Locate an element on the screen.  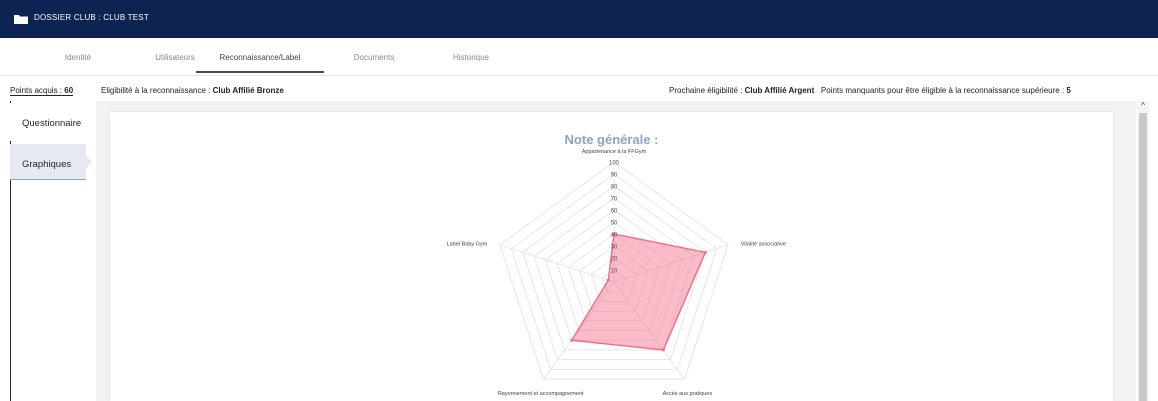
scrollbar: ^ is located at coordinates (1143, 251).